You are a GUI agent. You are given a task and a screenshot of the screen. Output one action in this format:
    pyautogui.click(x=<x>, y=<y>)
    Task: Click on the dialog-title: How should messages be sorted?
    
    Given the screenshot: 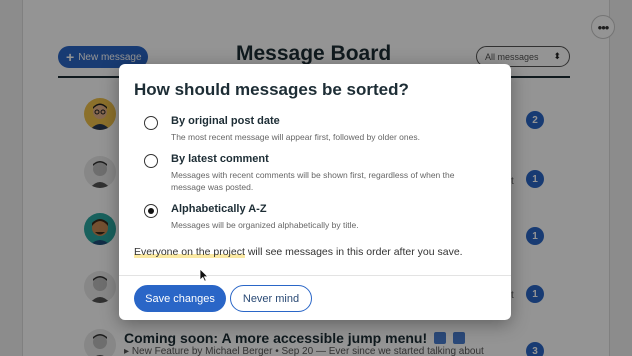 What is the action you would take?
    pyautogui.click(x=271, y=89)
    